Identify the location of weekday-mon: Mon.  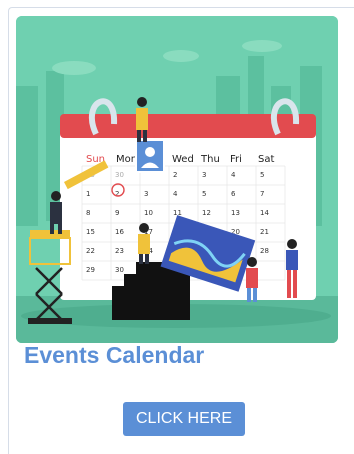
(126, 159).